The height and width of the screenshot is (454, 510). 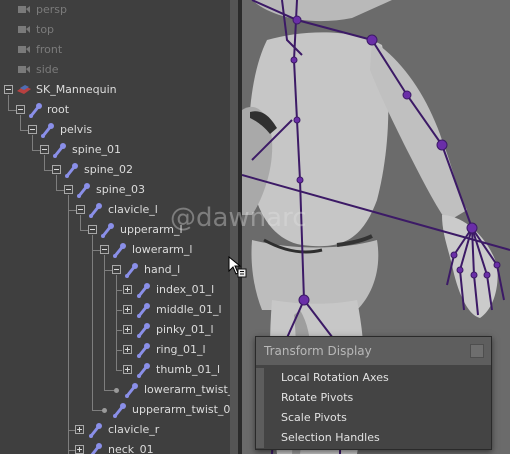 What do you see at coordinates (131, 448) in the screenshot?
I see `outliner-item-label: neck_01` at bounding box center [131, 448].